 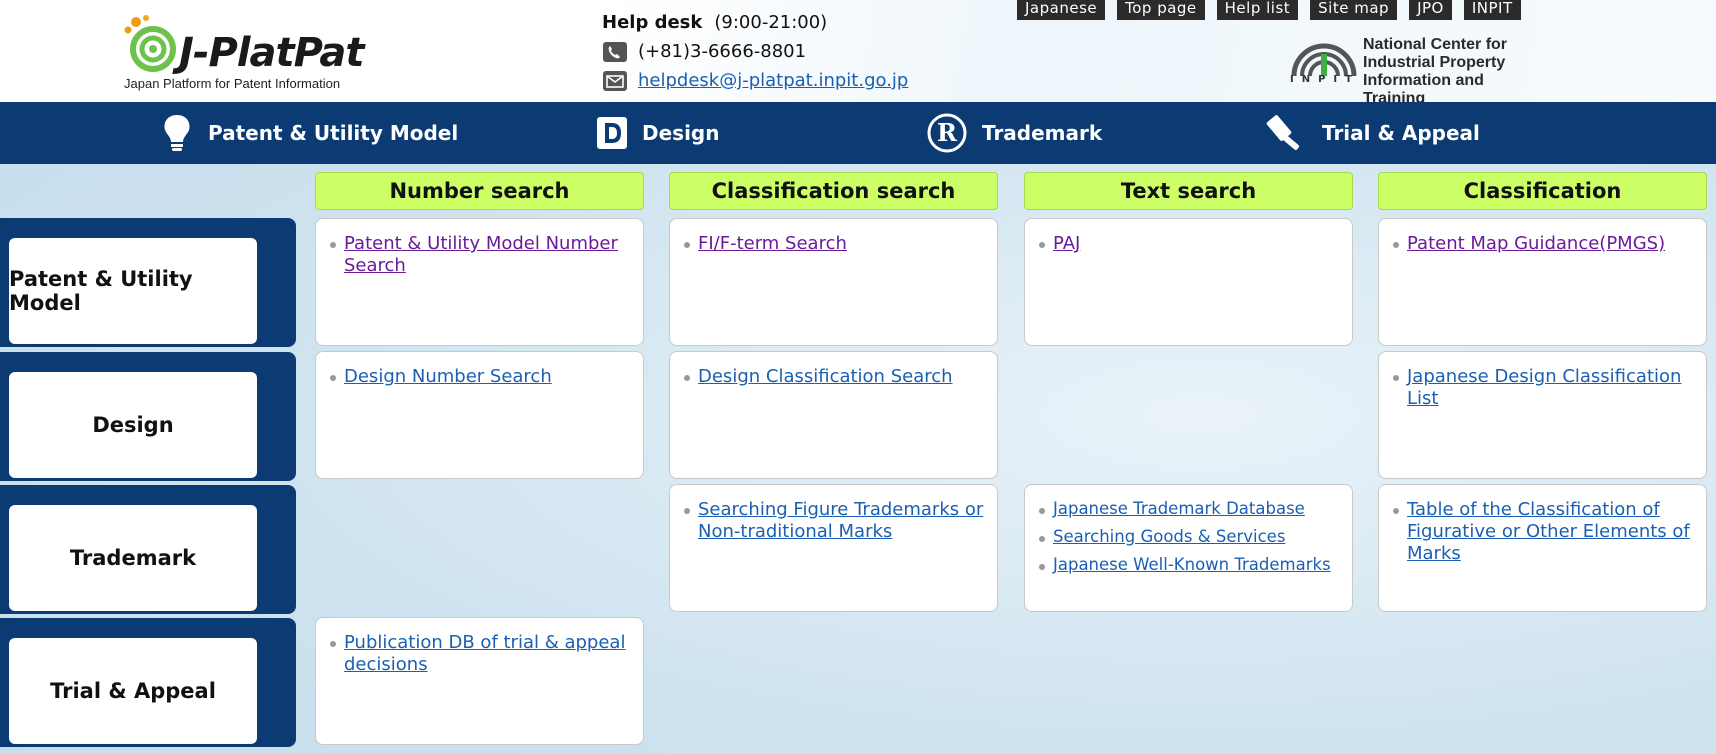 I want to click on list-item: Japanese Trademark Database, so click(x=1190, y=509).